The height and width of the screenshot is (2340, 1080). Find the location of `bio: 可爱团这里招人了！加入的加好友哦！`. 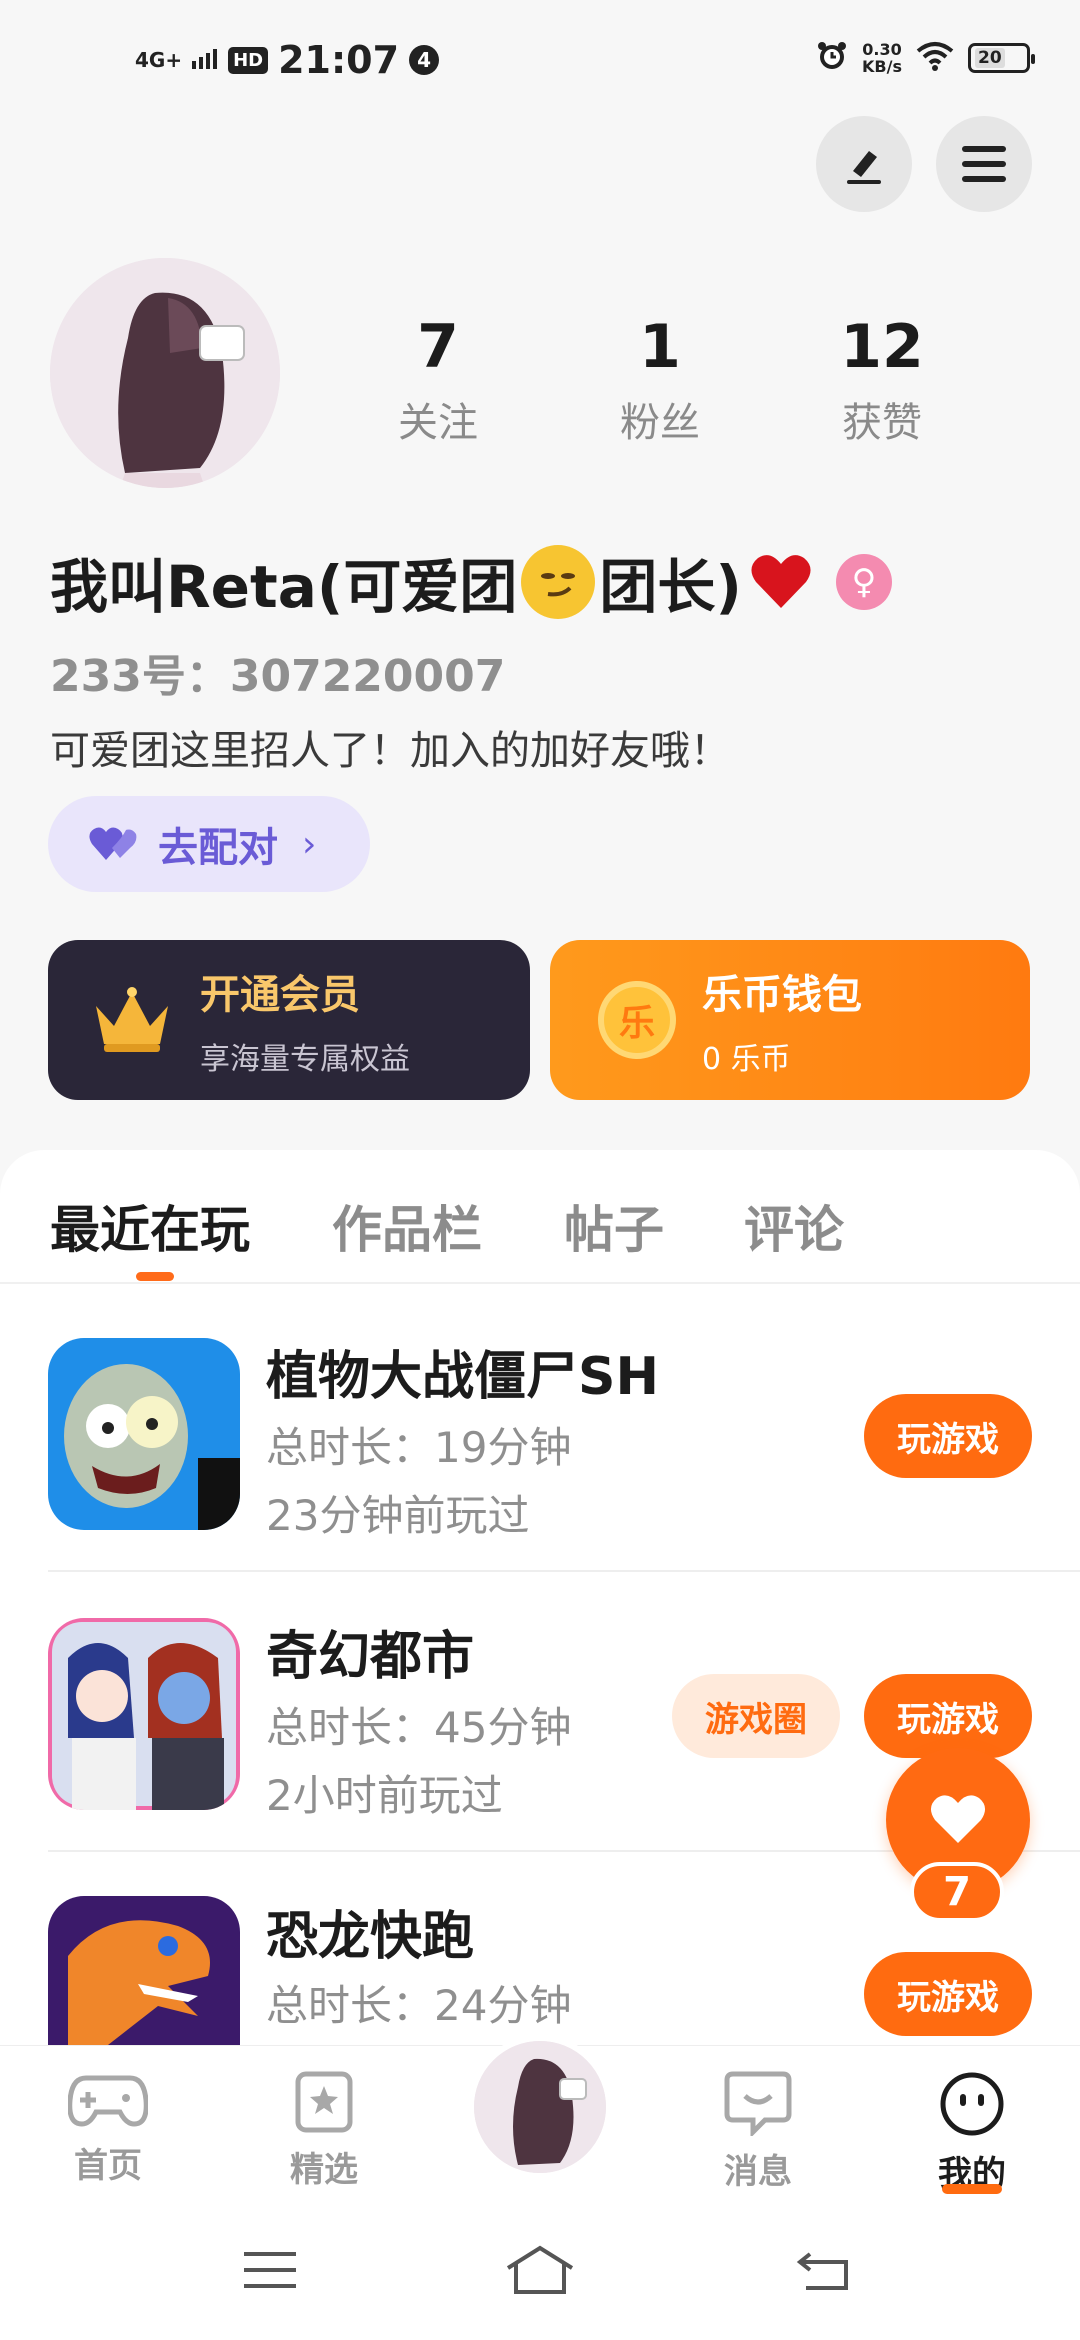

bio: 可爱团这里招人了！加入的加好友哦！ is located at coordinates (390, 751).